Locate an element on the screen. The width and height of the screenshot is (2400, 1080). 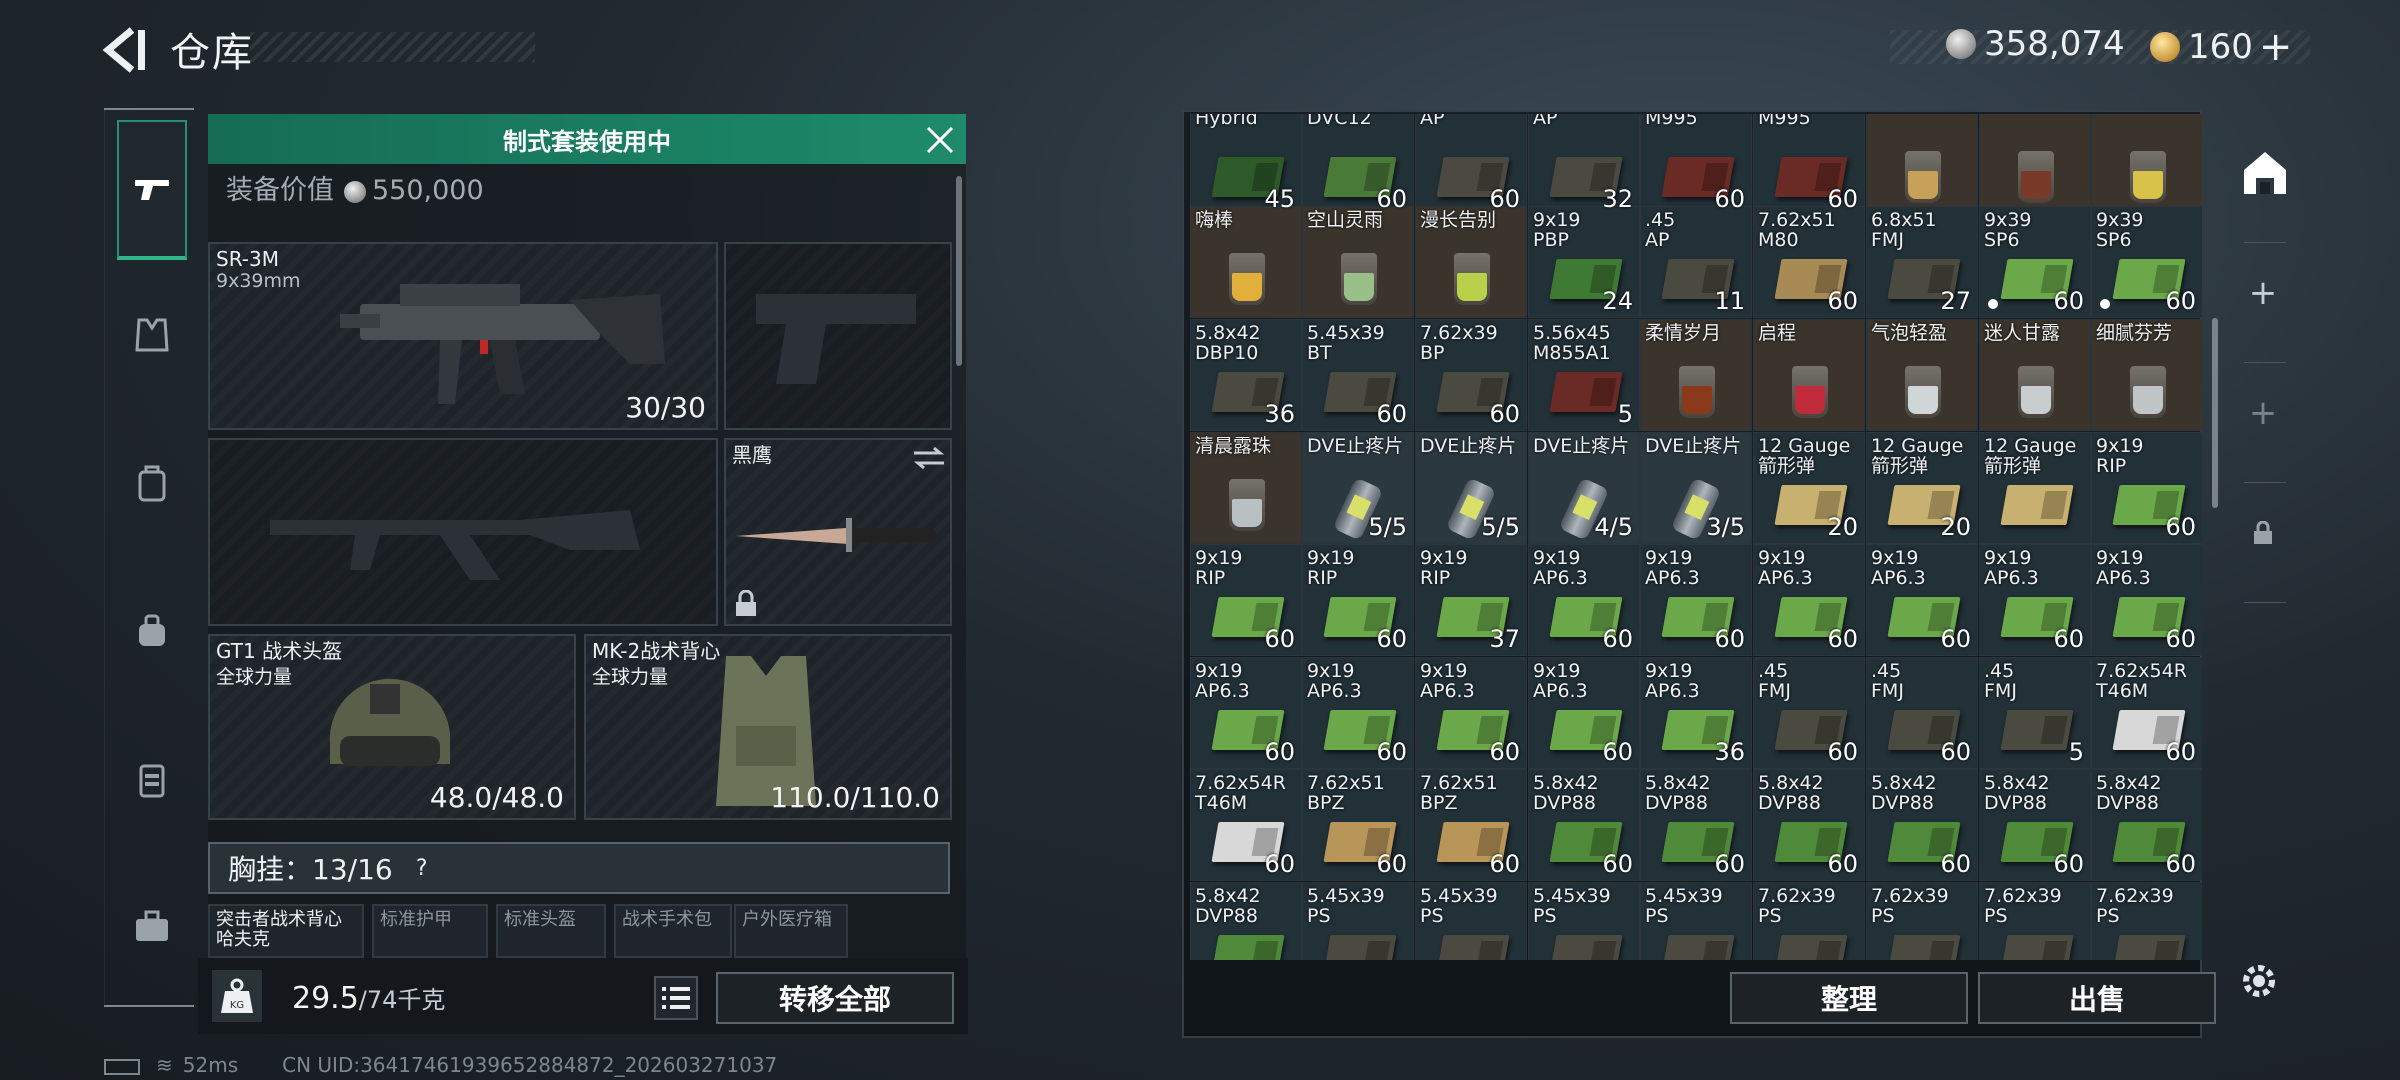
inventory-item: 9x19 AP6.3 36 is located at coordinates (1696, 713).